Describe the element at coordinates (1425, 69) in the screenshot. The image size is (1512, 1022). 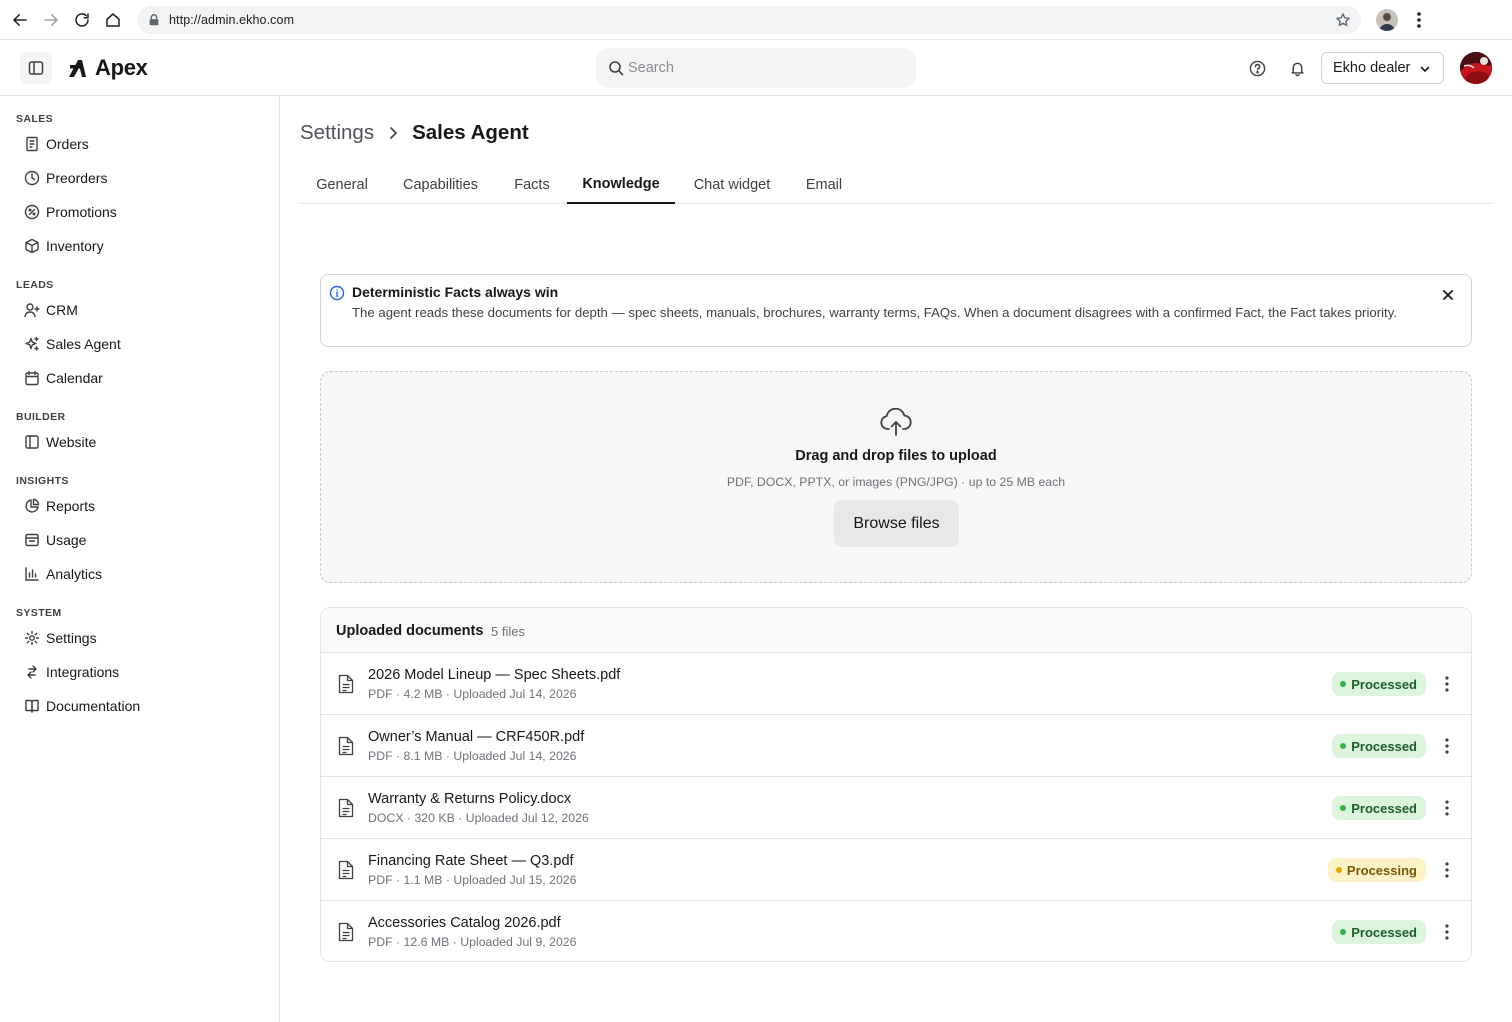
I see `chevron-down-icon` at that location.